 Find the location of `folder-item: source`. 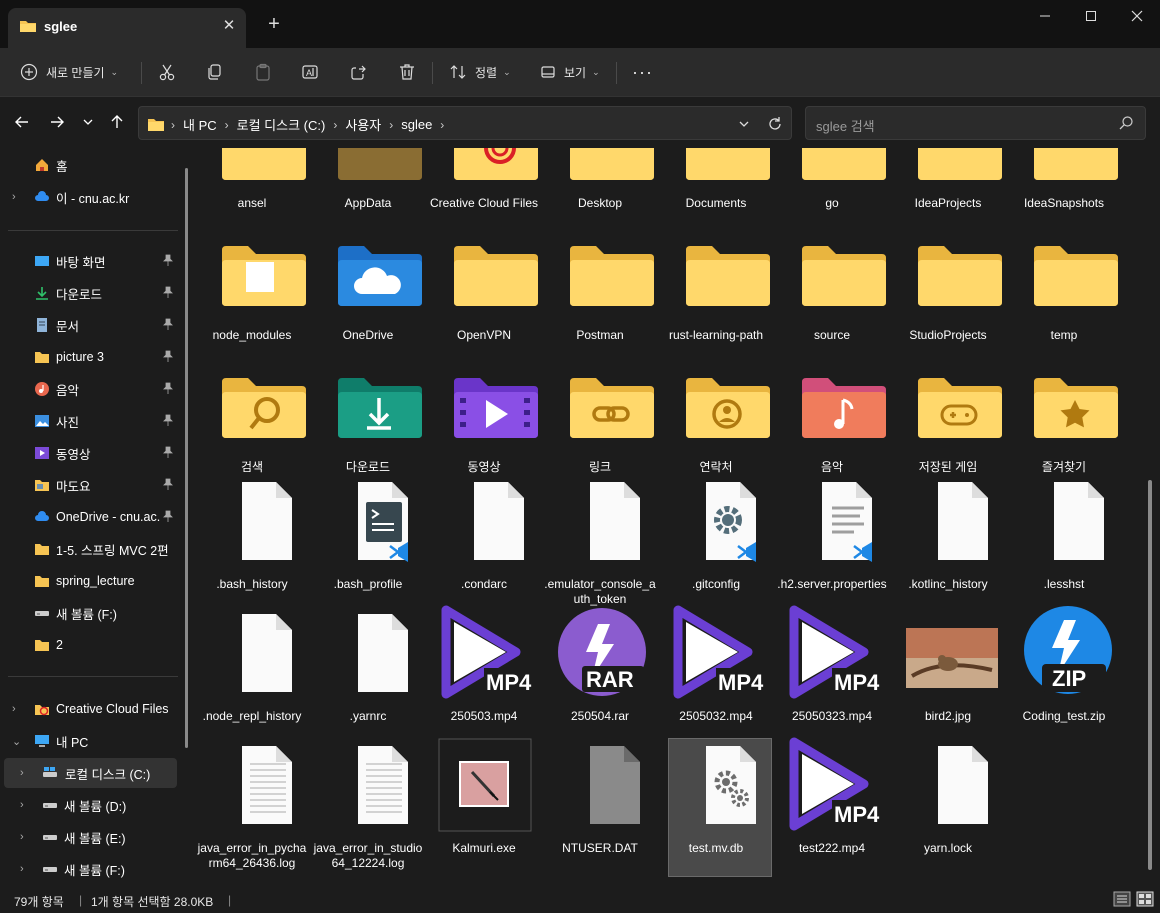

folder-item: source is located at coordinates (832, 319).